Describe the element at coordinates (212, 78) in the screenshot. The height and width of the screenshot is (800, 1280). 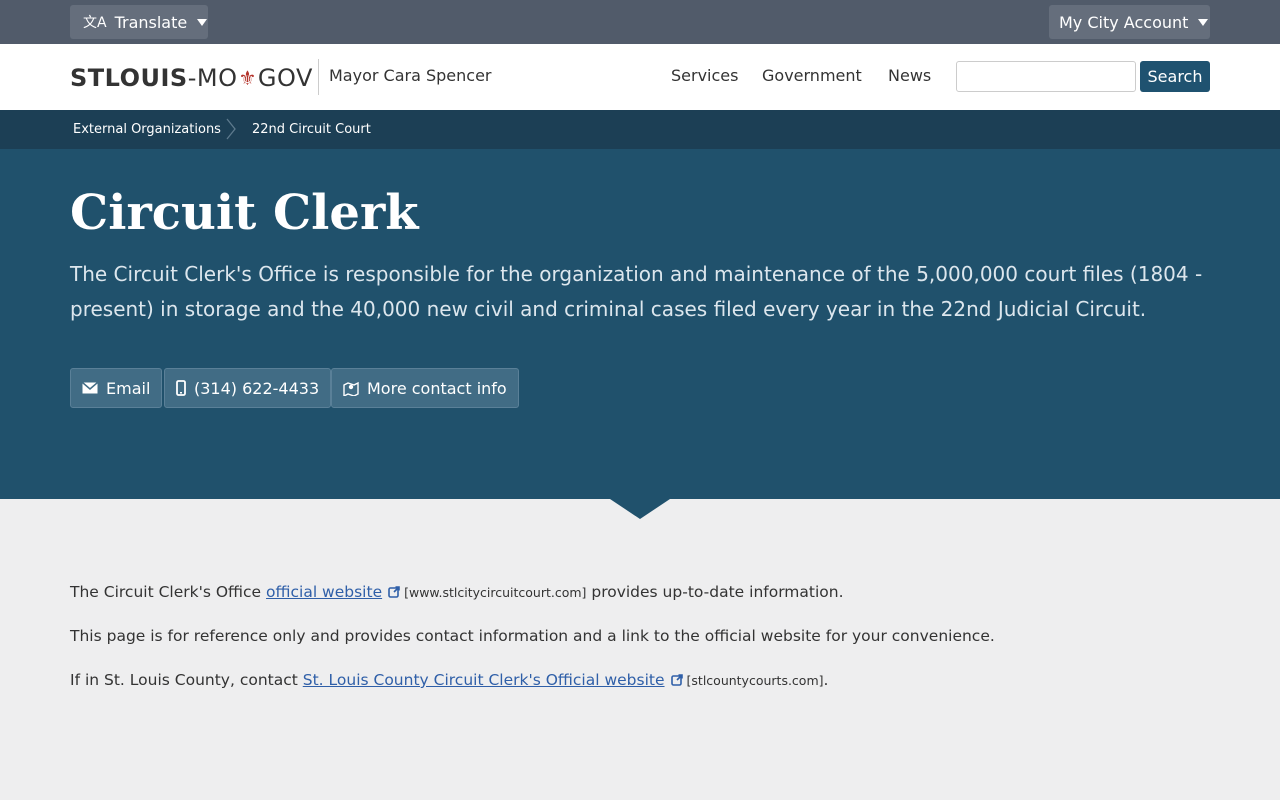
I see `logo-text-middle: -MO` at that location.